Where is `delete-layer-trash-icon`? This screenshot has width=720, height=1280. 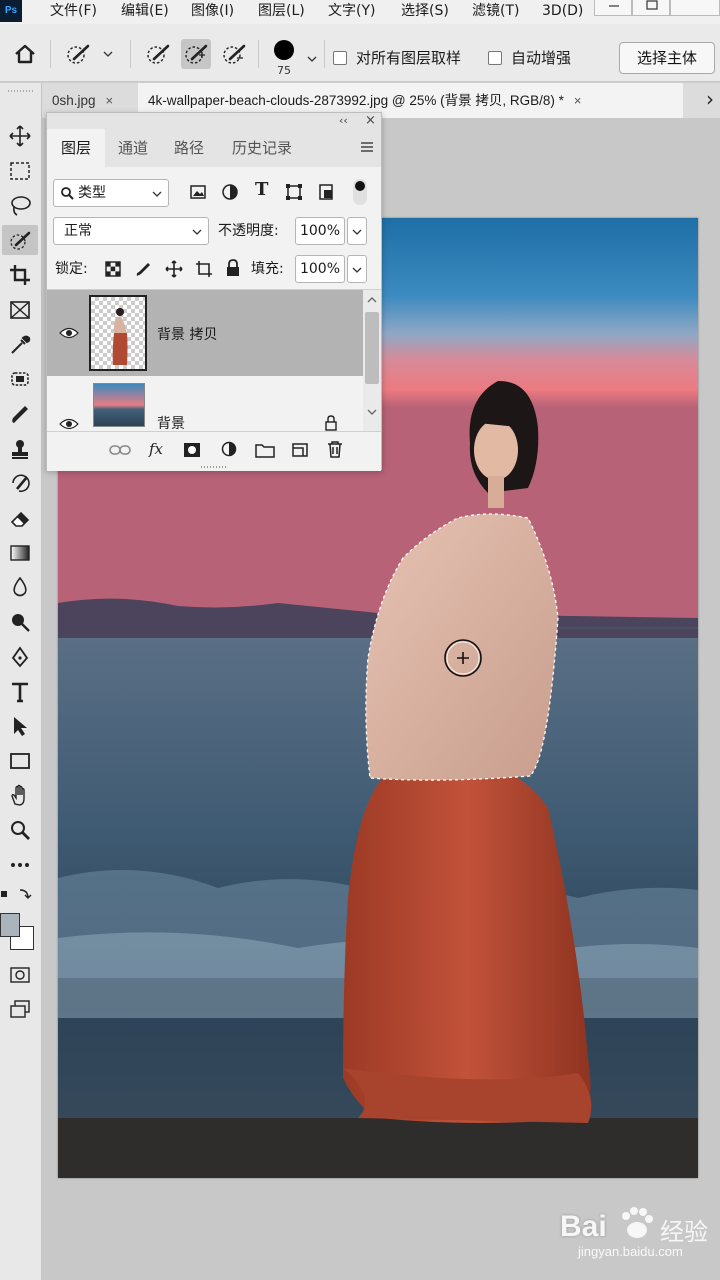 delete-layer-trash-icon is located at coordinates (335, 449).